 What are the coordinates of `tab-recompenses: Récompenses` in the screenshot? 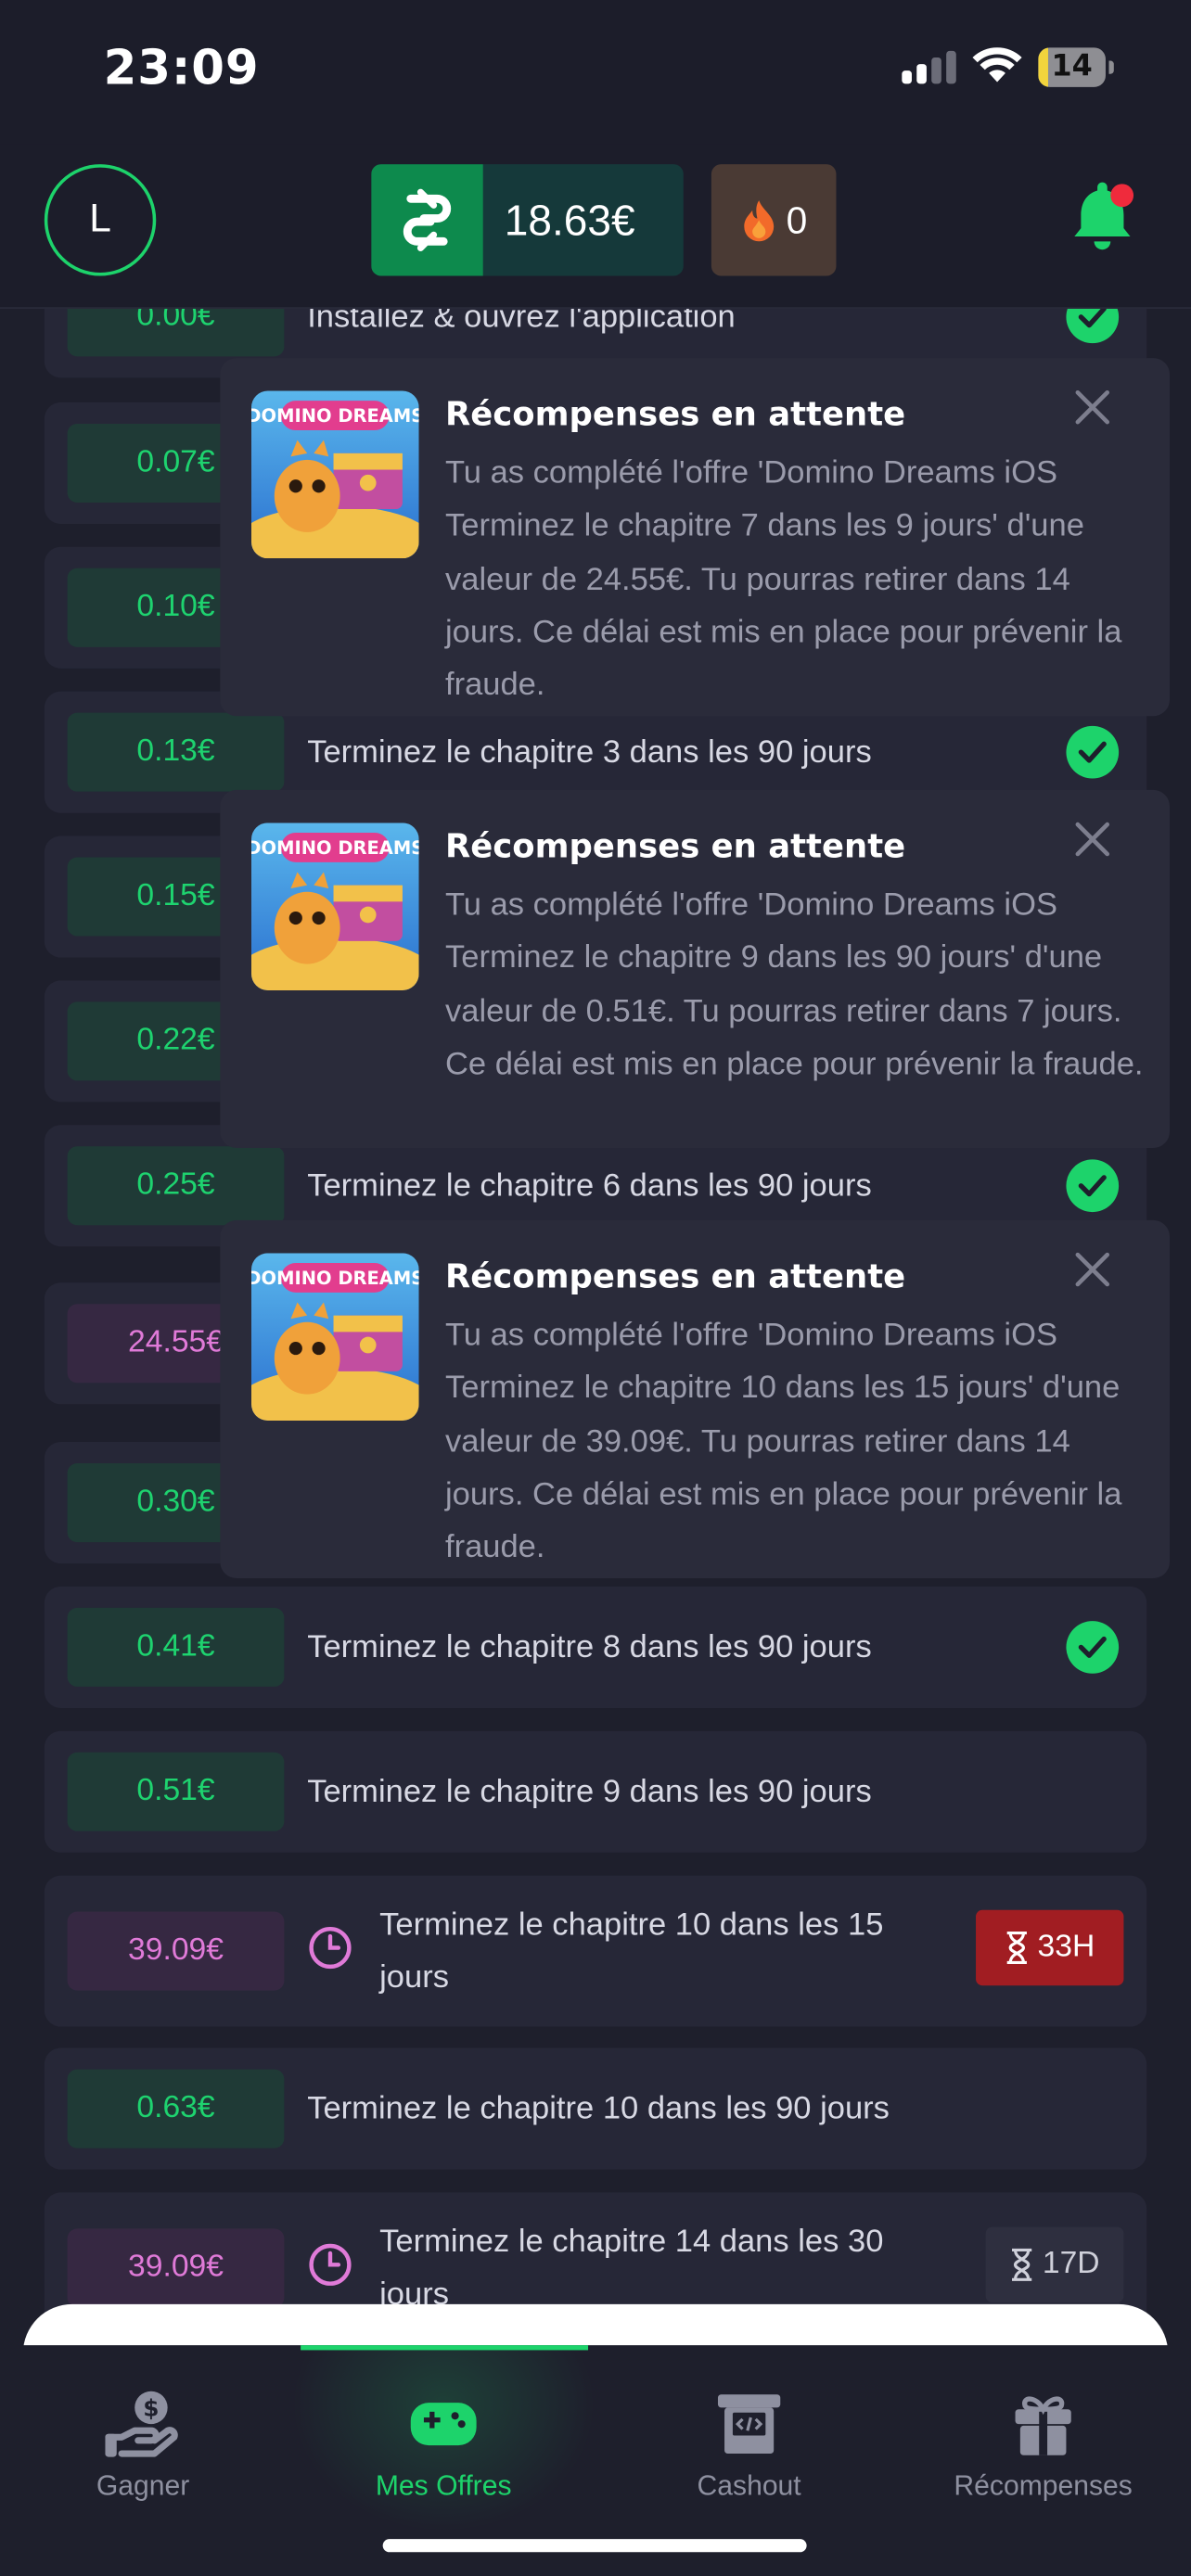 It's located at (1043, 2453).